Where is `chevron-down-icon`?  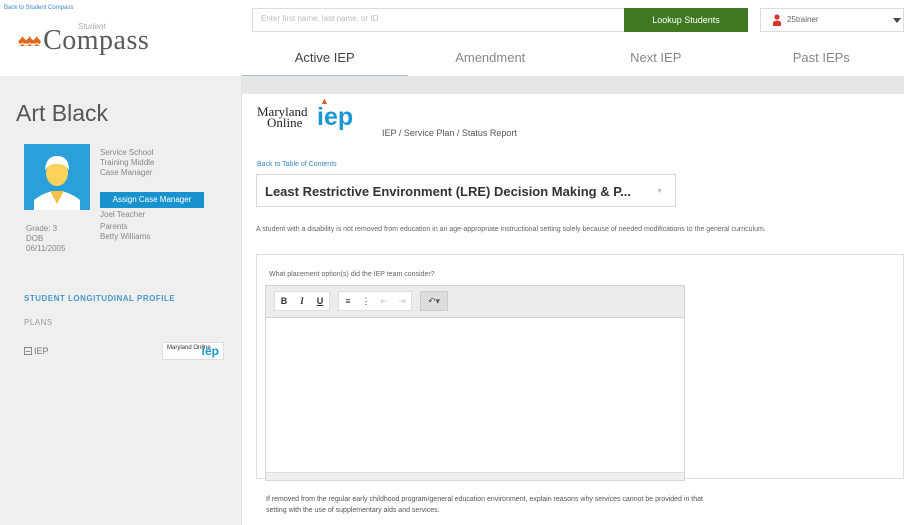 chevron-down-icon is located at coordinates (897, 20).